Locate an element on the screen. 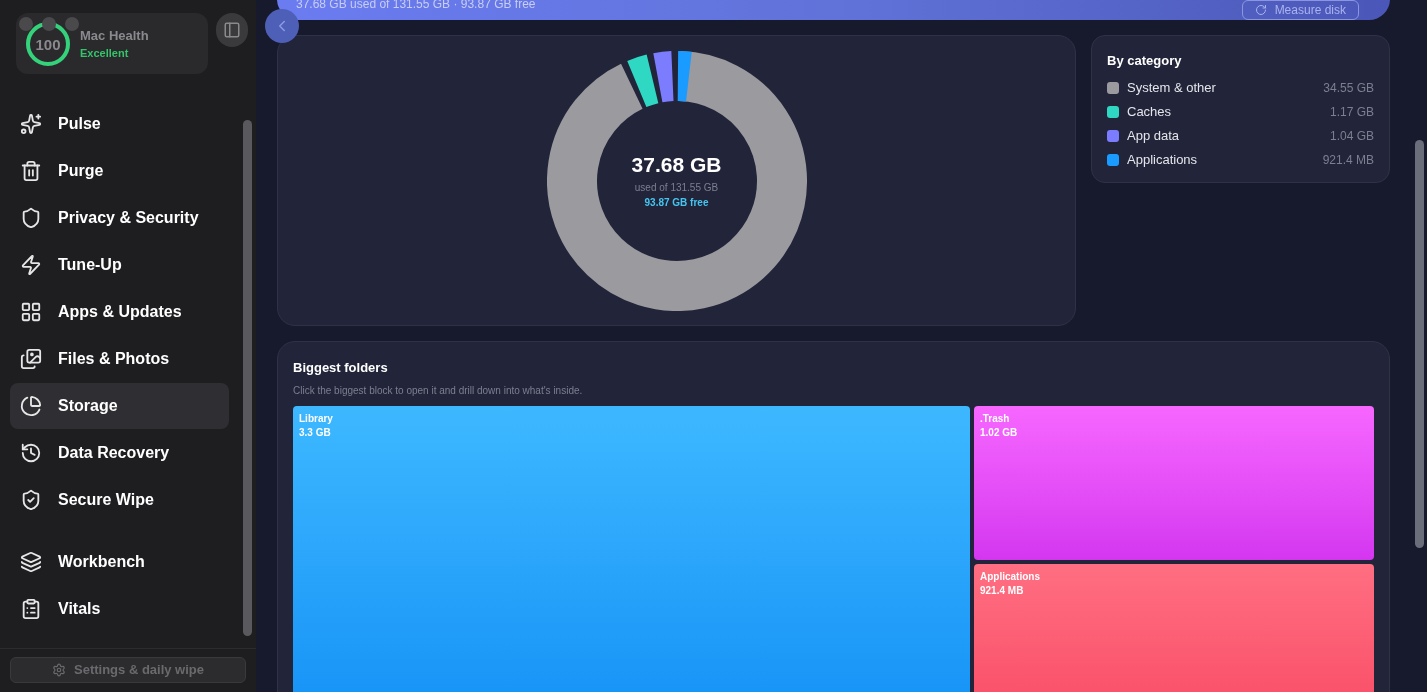  history-icon is located at coordinates (31, 453).